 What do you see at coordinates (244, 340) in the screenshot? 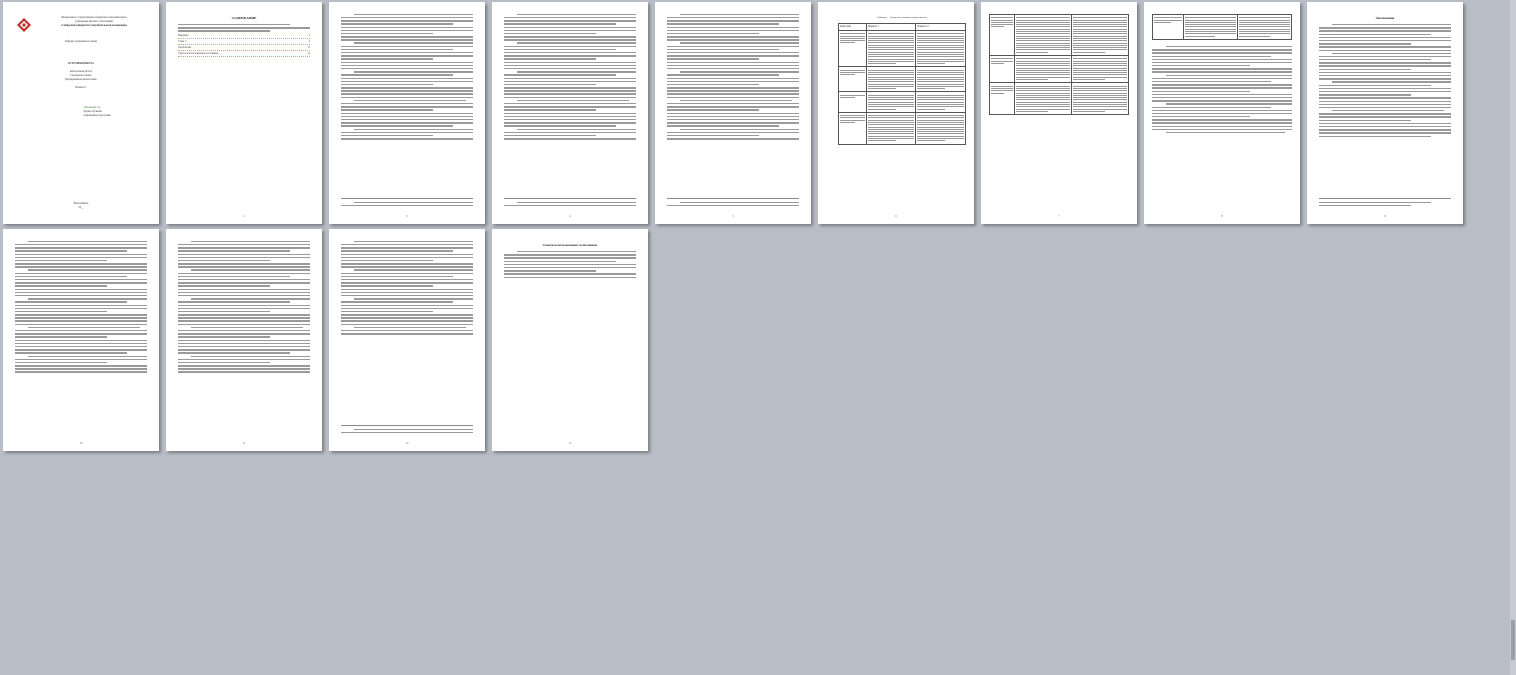
I see `page-body: 11` at bounding box center [244, 340].